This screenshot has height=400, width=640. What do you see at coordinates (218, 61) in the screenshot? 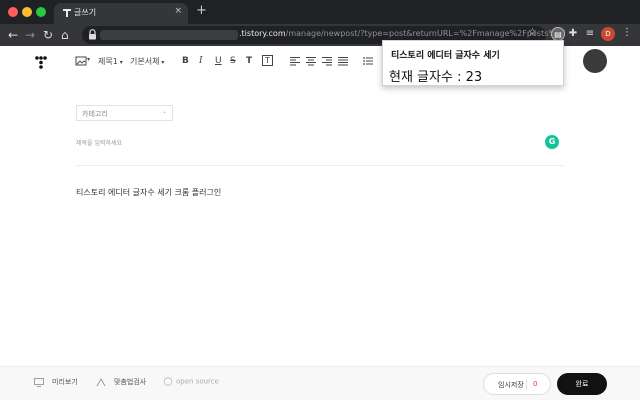
I see `underline-button: U` at bounding box center [218, 61].